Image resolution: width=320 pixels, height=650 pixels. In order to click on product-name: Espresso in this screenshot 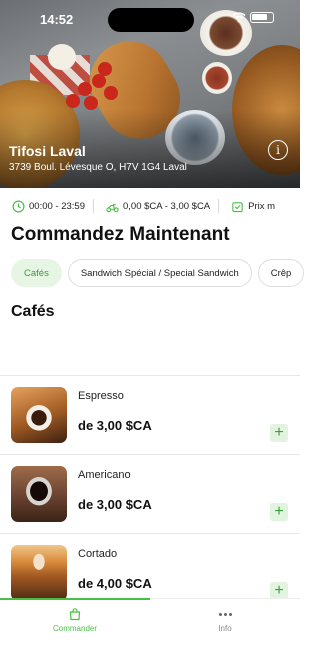, I will do `click(101, 396)`.